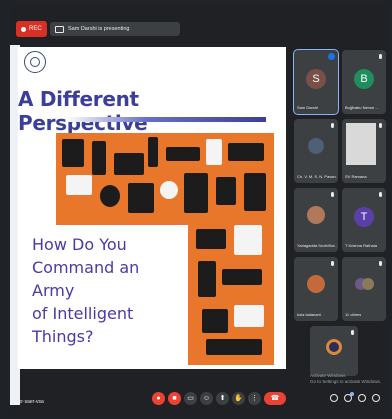 Image resolution: width=392 pixels, height=419 pixels. I want to click on participant-tile-kola: kola balanant, so click(316, 289).